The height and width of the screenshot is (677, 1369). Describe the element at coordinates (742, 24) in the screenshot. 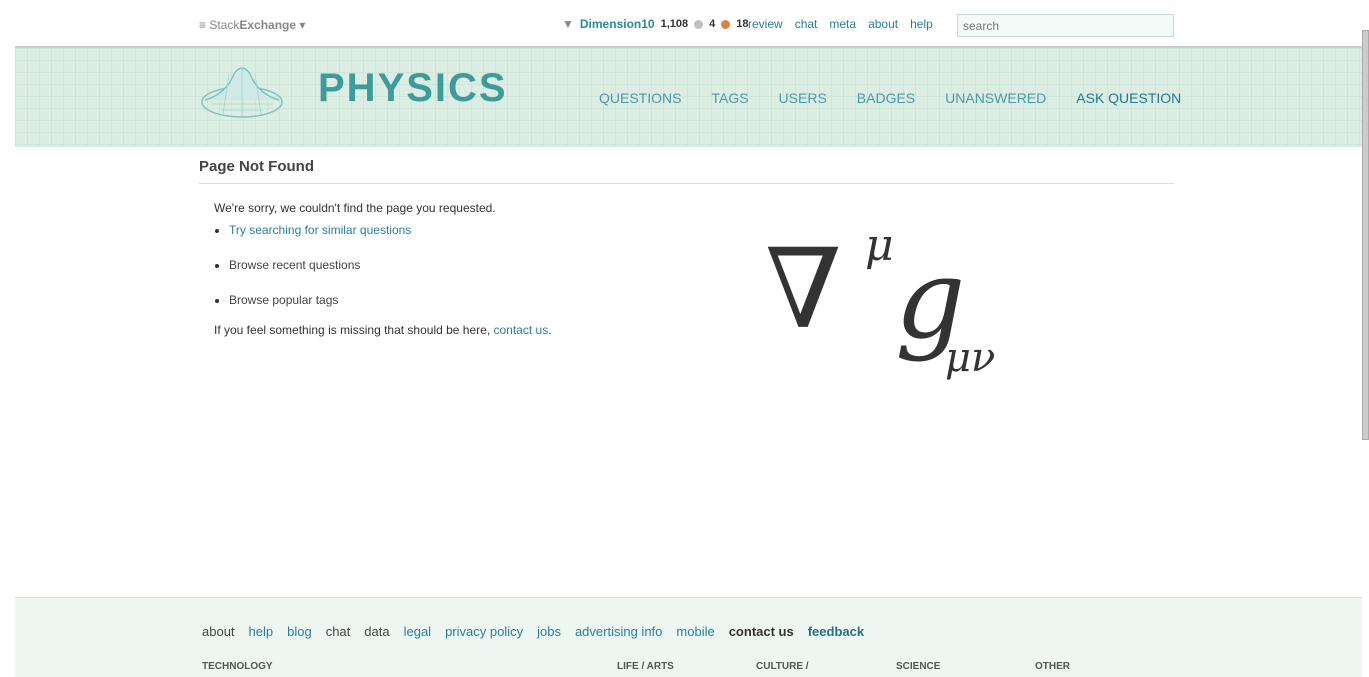

I see `bronze-count: 18` at that location.